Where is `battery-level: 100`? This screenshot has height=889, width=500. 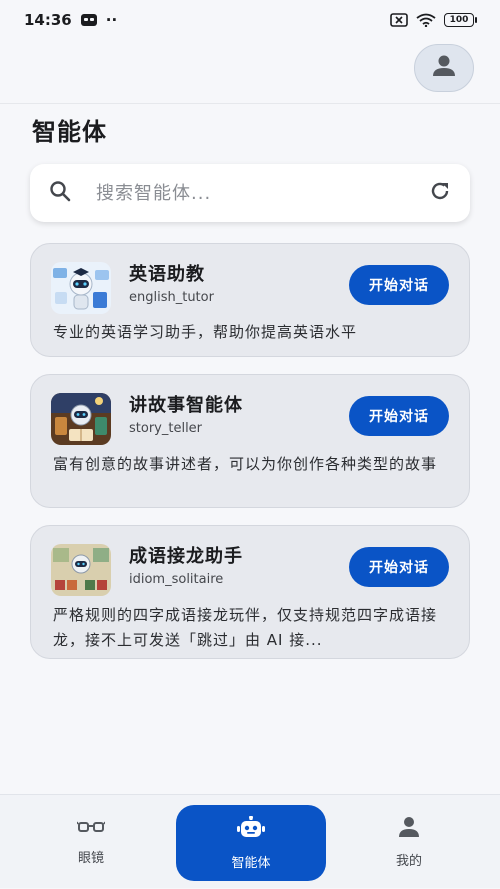 battery-level: 100 is located at coordinates (459, 20).